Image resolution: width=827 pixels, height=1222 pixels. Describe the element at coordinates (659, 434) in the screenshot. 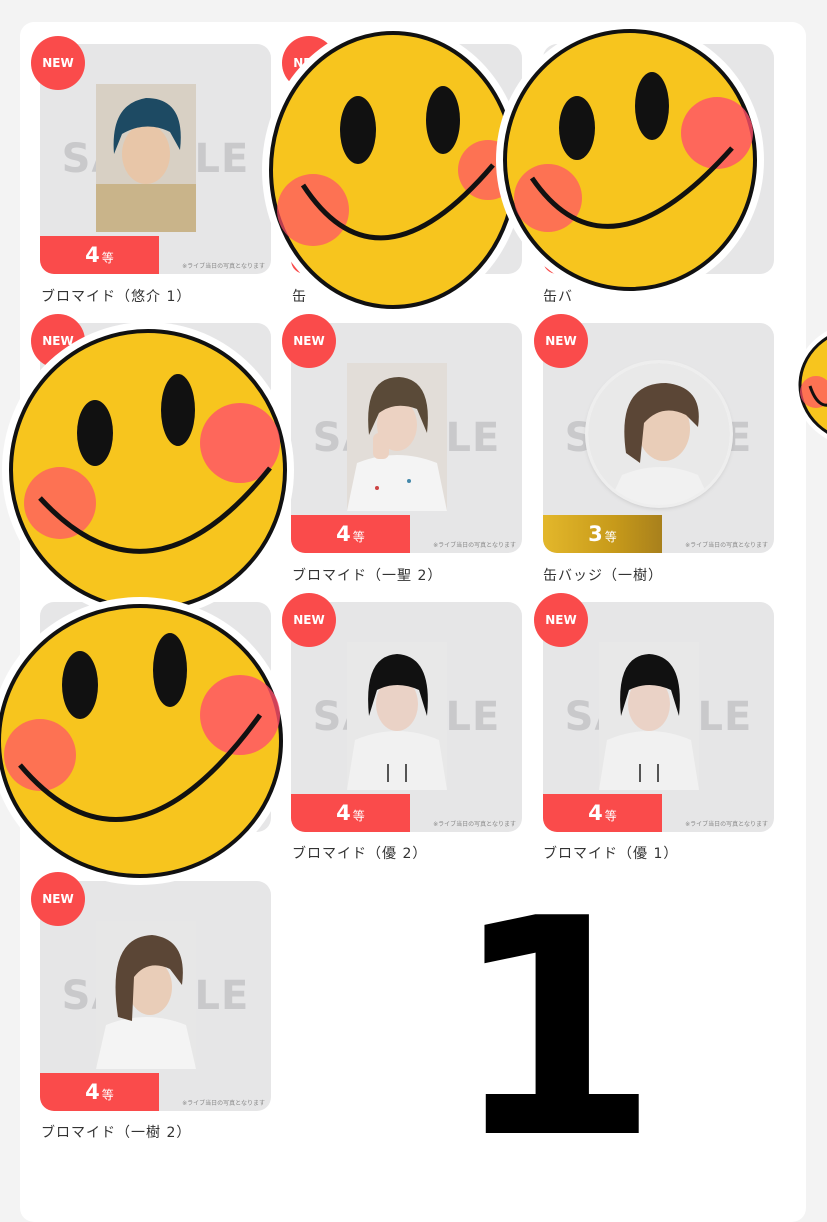

I see `badge-photo` at that location.